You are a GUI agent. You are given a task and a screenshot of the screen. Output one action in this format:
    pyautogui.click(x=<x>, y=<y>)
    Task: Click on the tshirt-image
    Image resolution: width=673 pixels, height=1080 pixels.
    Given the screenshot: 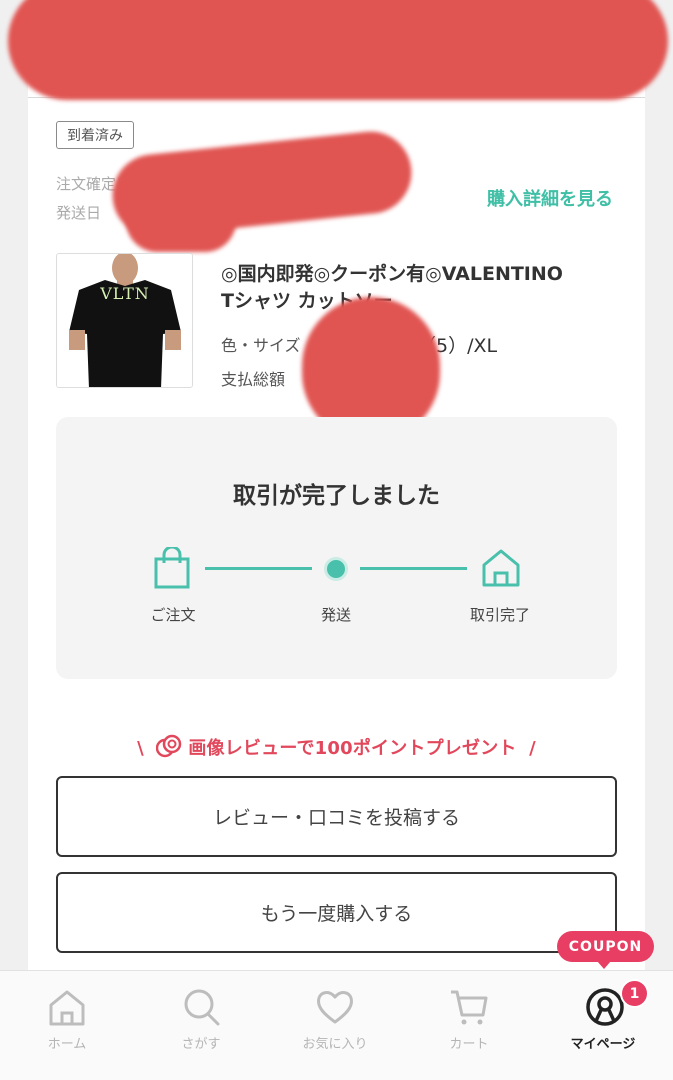 What is the action you would take?
    pyautogui.click(x=124, y=320)
    